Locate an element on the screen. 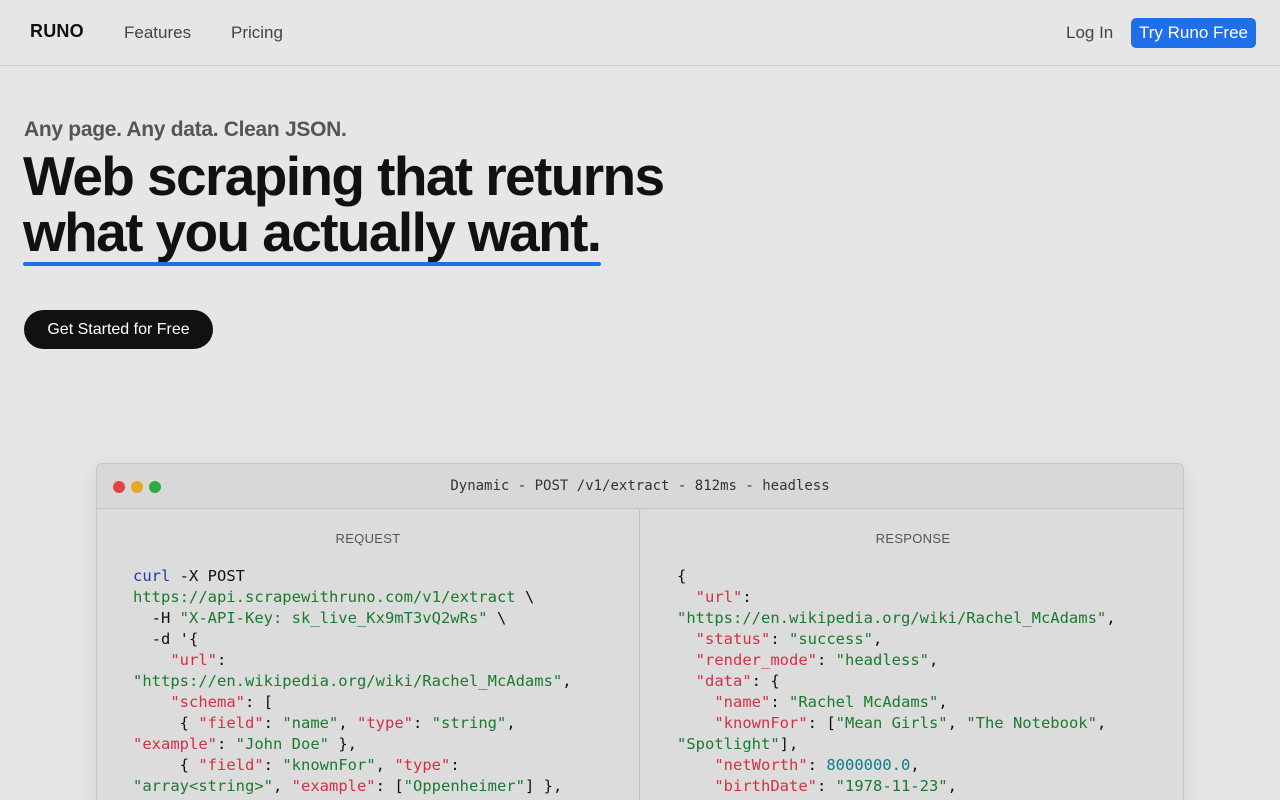 The image size is (1280, 800). code-line: "status": "success", is located at coordinates (896, 639).